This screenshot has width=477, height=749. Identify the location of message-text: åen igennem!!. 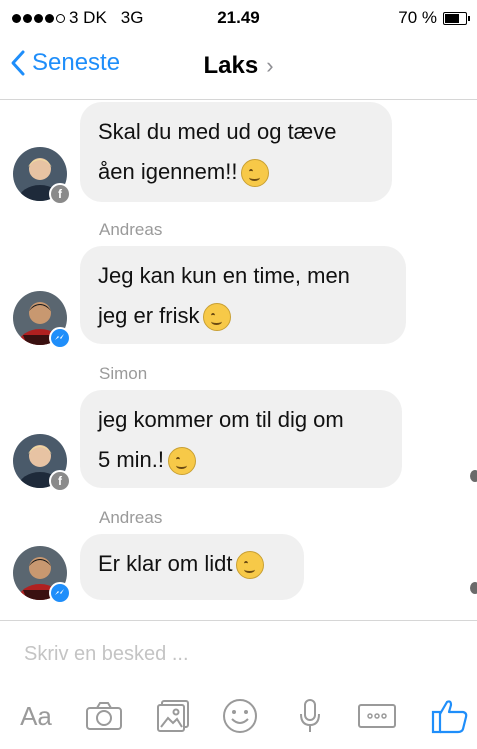
(168, 171).